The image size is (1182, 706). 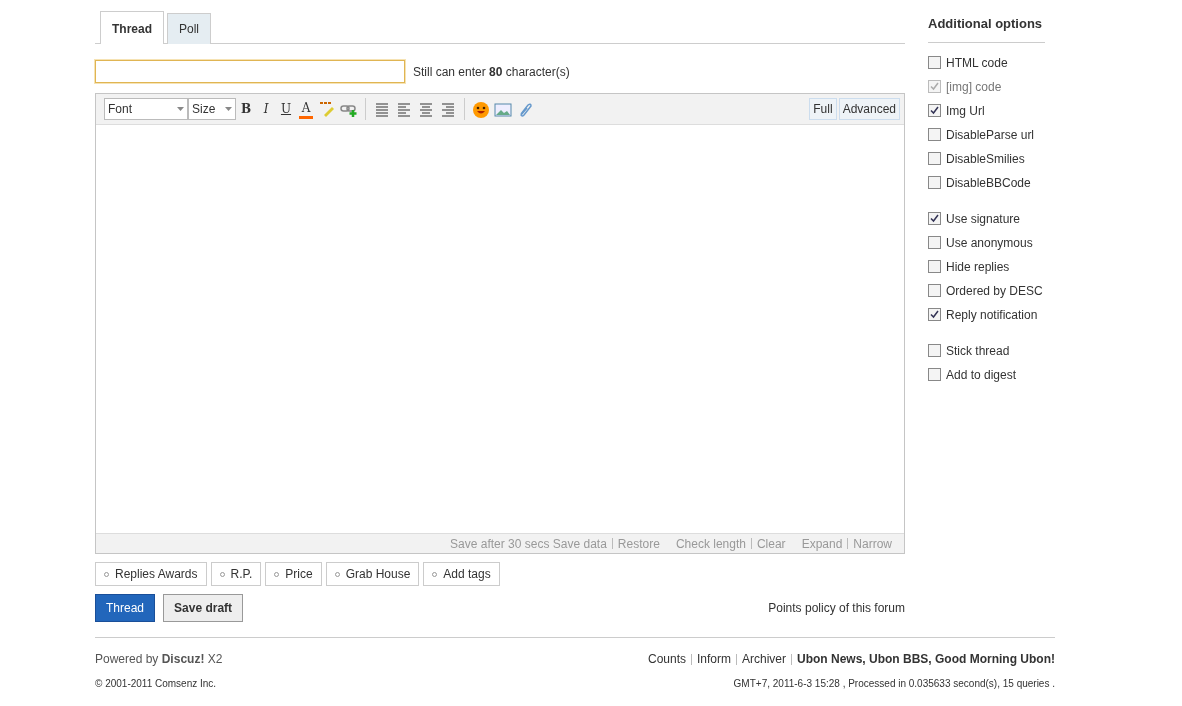 What do you see at coordinates (764, 659) in the screenshot?
I see `footer-link: Archiver` at bounding box center [764, 659].